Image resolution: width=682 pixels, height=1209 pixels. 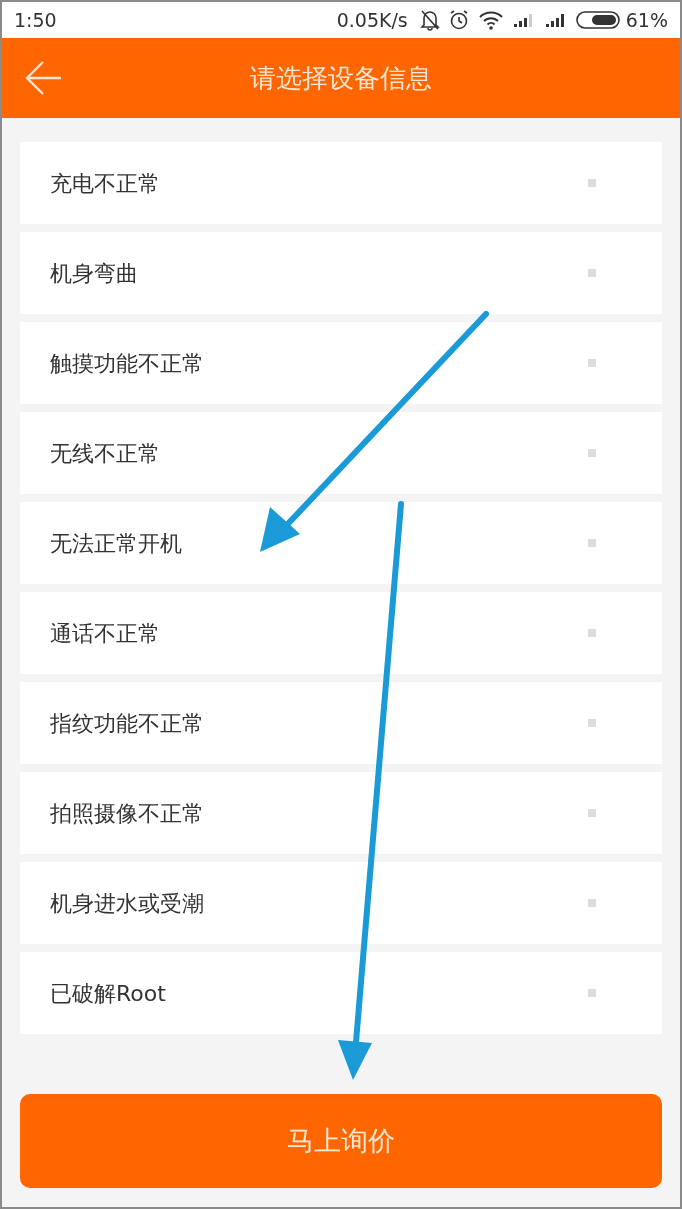 I want to click on option-row: 已破解Root, so click(x=341, y=993).